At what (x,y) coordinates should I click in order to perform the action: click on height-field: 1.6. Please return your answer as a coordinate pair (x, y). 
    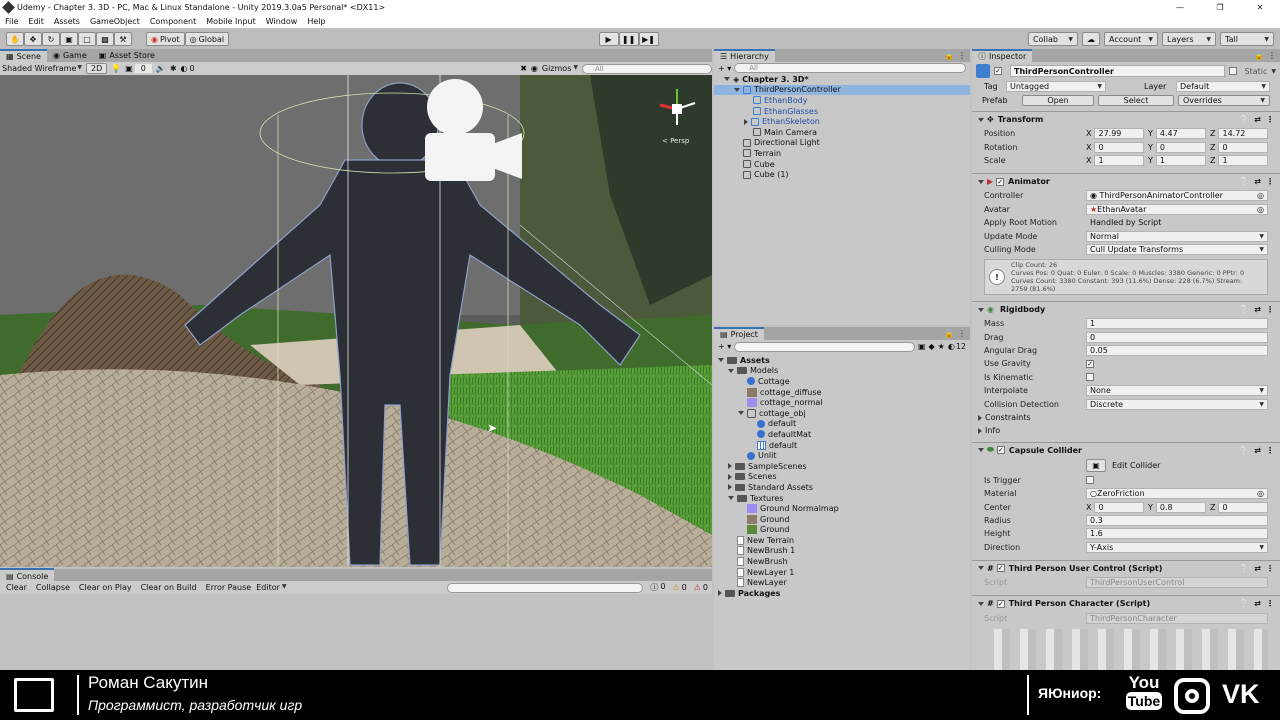
    Looking at the image, I should click on (1177, 534).